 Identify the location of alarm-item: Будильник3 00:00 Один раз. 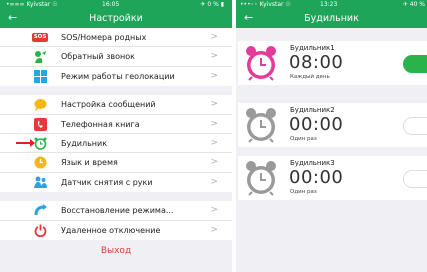
(332, 178).